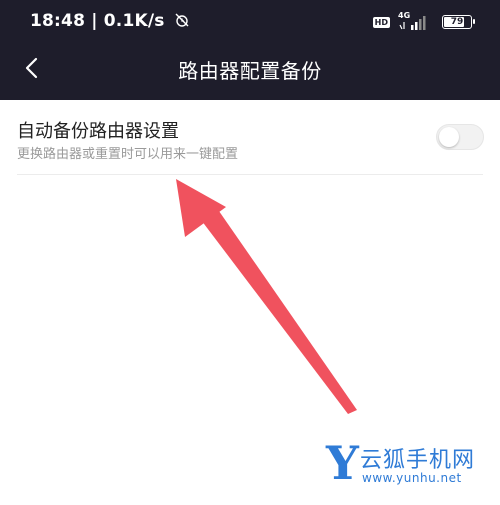 The width and height of the screenshot is (500, 505). Describe the element at coordinates (381, 22) in the screenshot. I see `hd-badge: HD` at that location.